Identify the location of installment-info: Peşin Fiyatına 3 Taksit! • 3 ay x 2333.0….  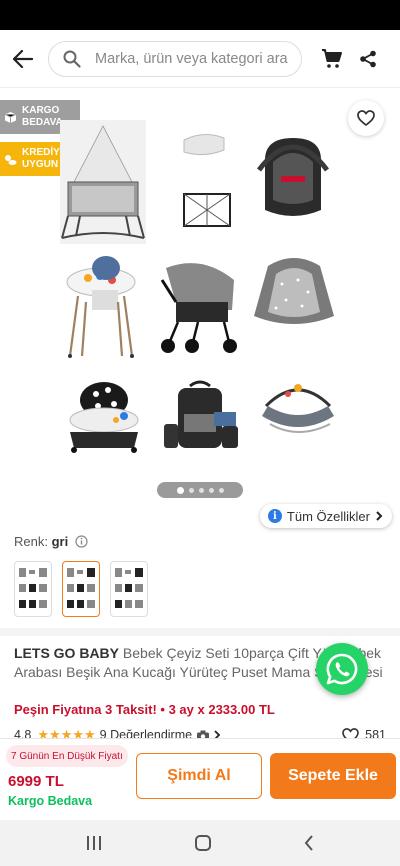
(144, 709).